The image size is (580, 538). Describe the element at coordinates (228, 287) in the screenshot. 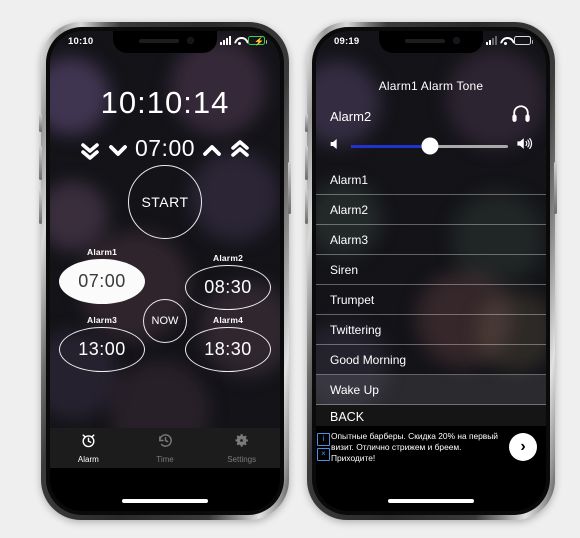

I see `alarm-slot-2-time: 08:30` at that location.